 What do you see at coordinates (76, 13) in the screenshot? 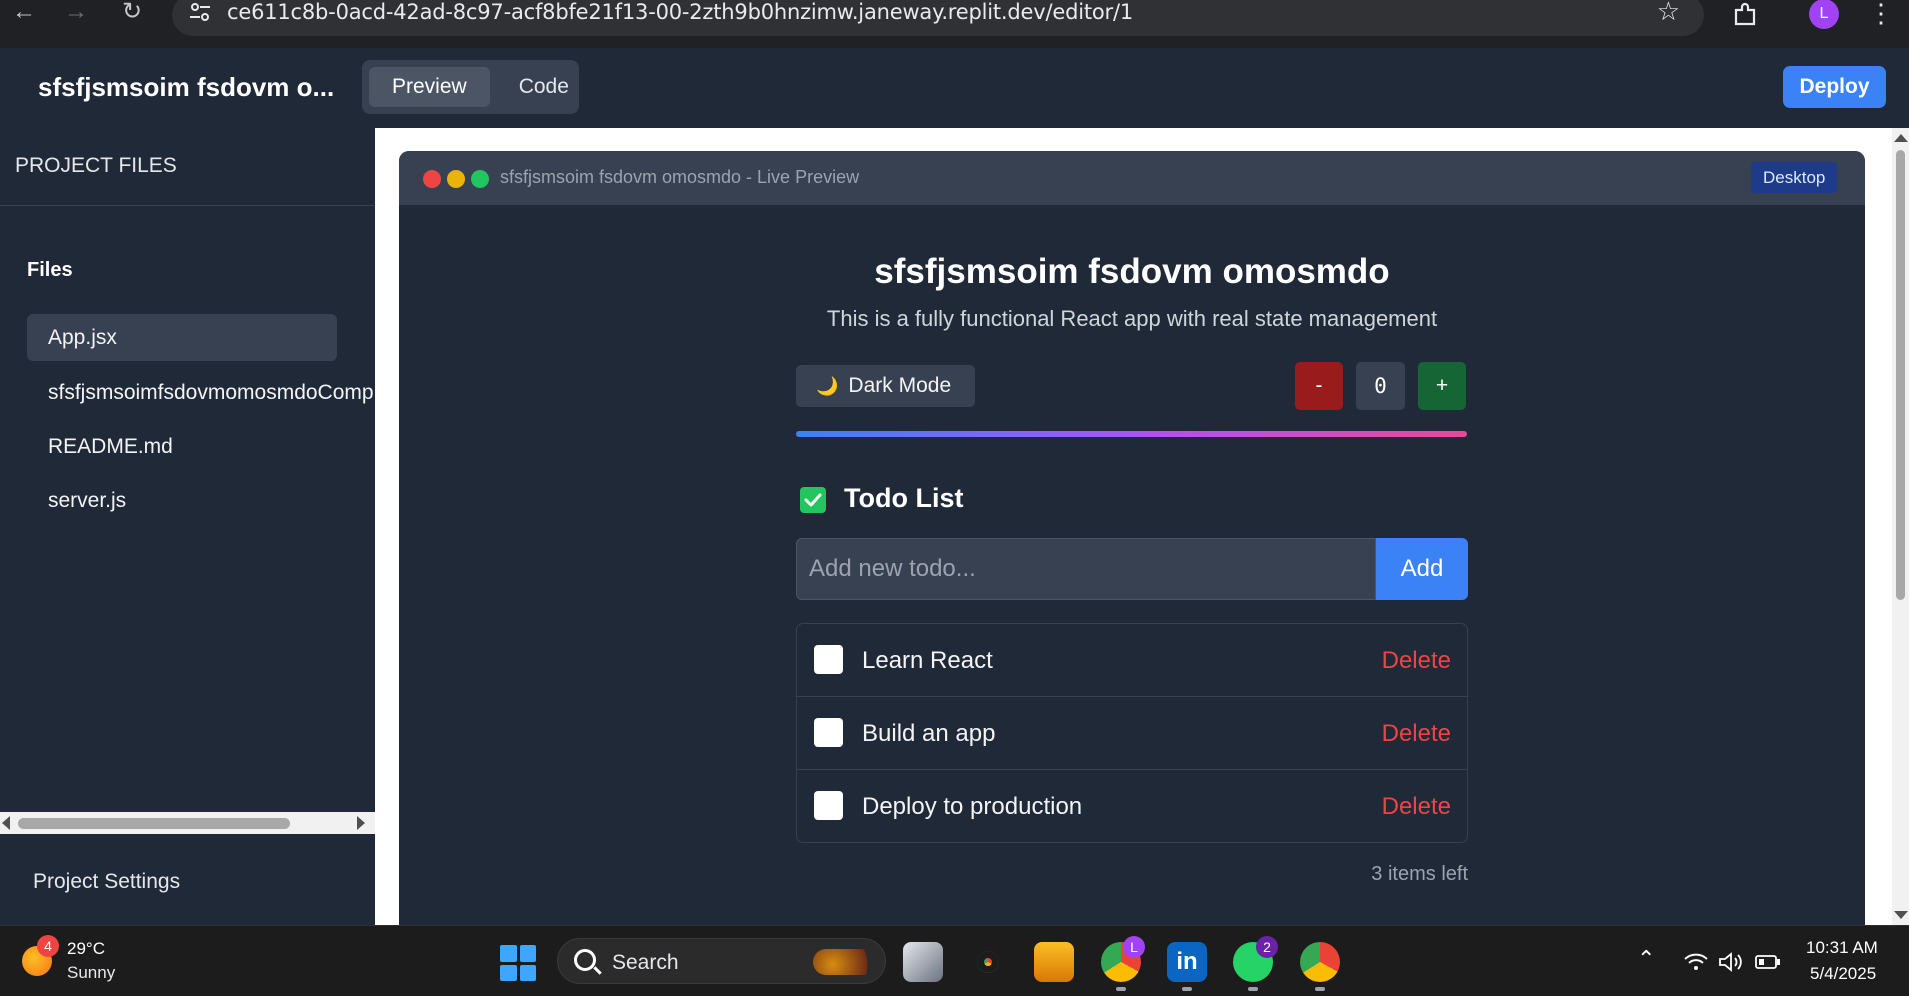
I see `forward-arrow-icon: →` at bounding box center [76, 13].